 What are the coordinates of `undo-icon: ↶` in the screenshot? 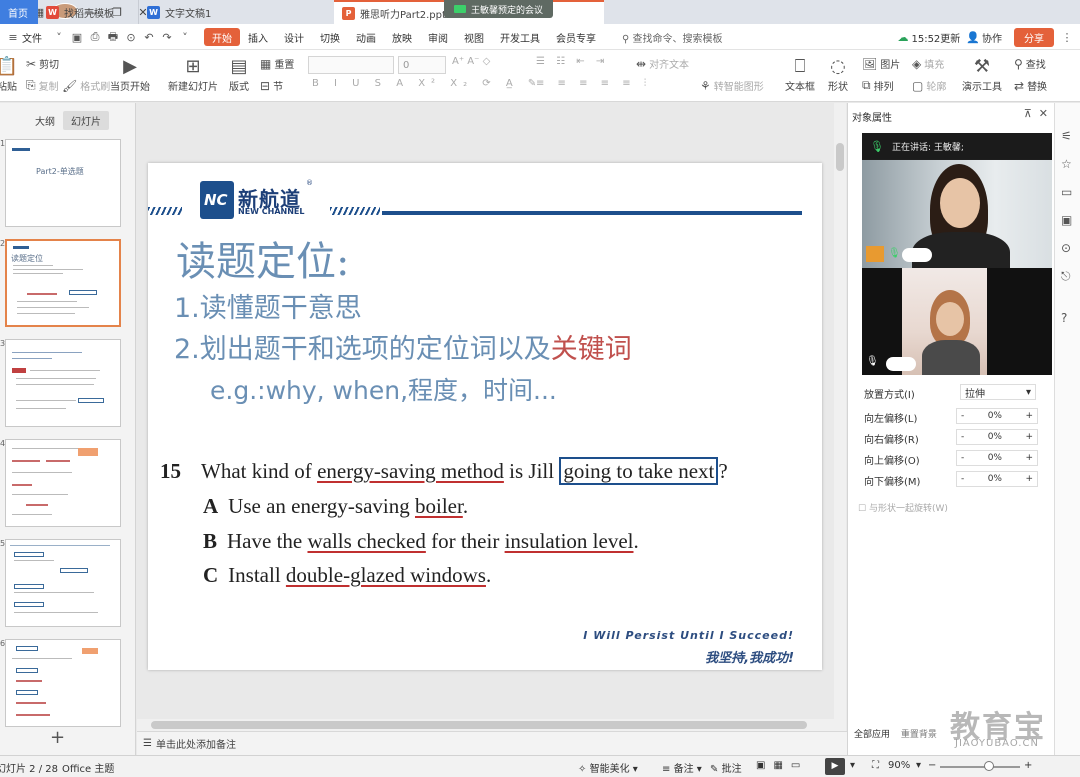 It's located at (149, 37).